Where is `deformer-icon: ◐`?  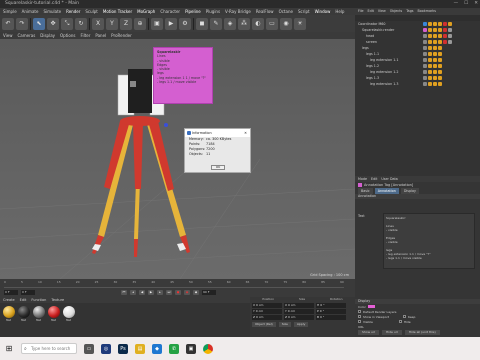 deformer-icon: ◐ is located at coordinates (258, 23).